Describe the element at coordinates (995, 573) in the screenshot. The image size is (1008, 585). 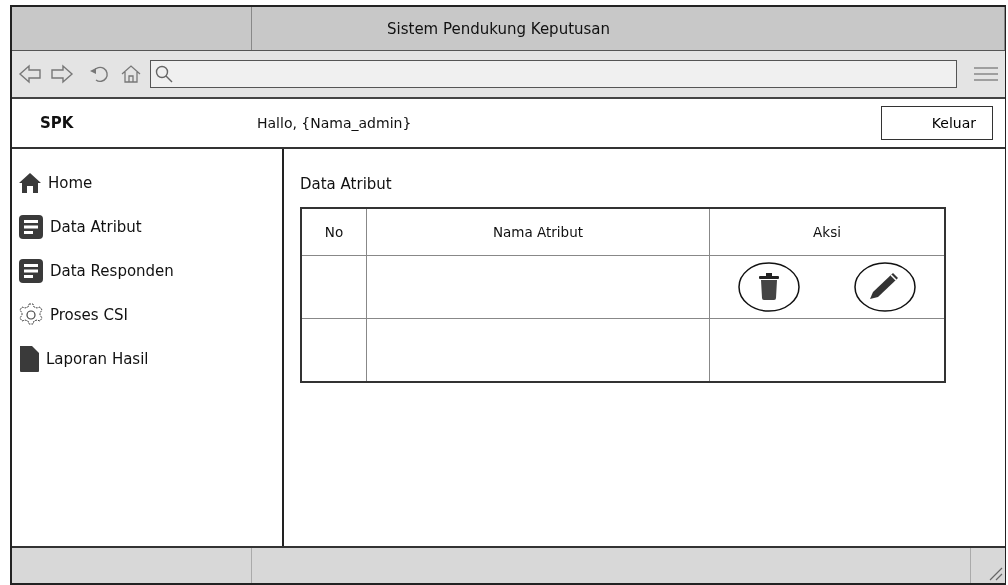
I see `resize-grip-icon` at that location.